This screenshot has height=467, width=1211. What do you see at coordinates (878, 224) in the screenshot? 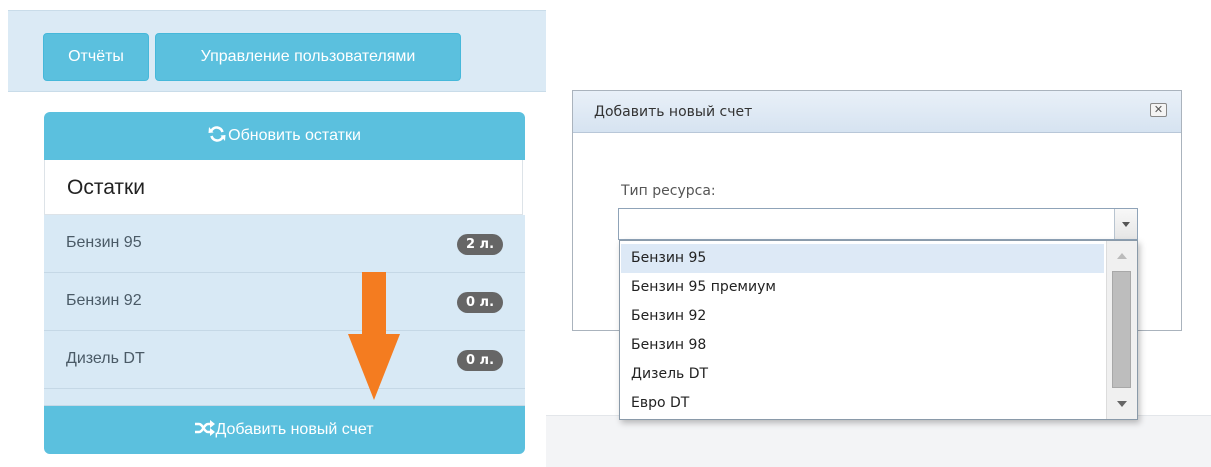
I see `resource-type-select` at bounding box center [878, 224].